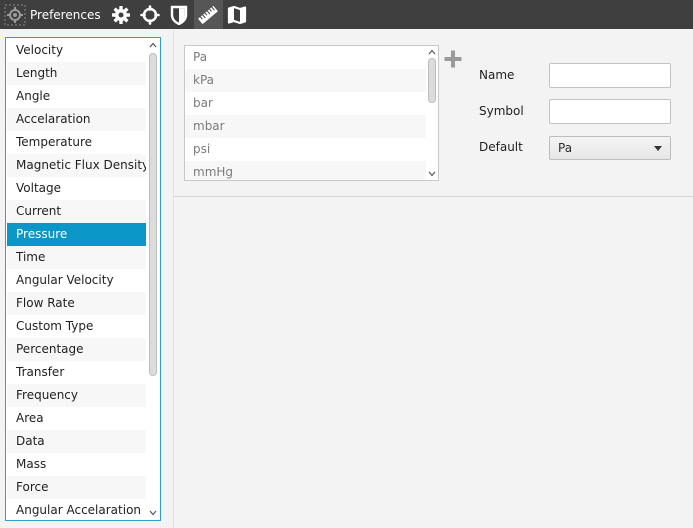  Describe the element at coordinates (76, 73) in the screenshot. I see `unit-type-item: Length` at that location.